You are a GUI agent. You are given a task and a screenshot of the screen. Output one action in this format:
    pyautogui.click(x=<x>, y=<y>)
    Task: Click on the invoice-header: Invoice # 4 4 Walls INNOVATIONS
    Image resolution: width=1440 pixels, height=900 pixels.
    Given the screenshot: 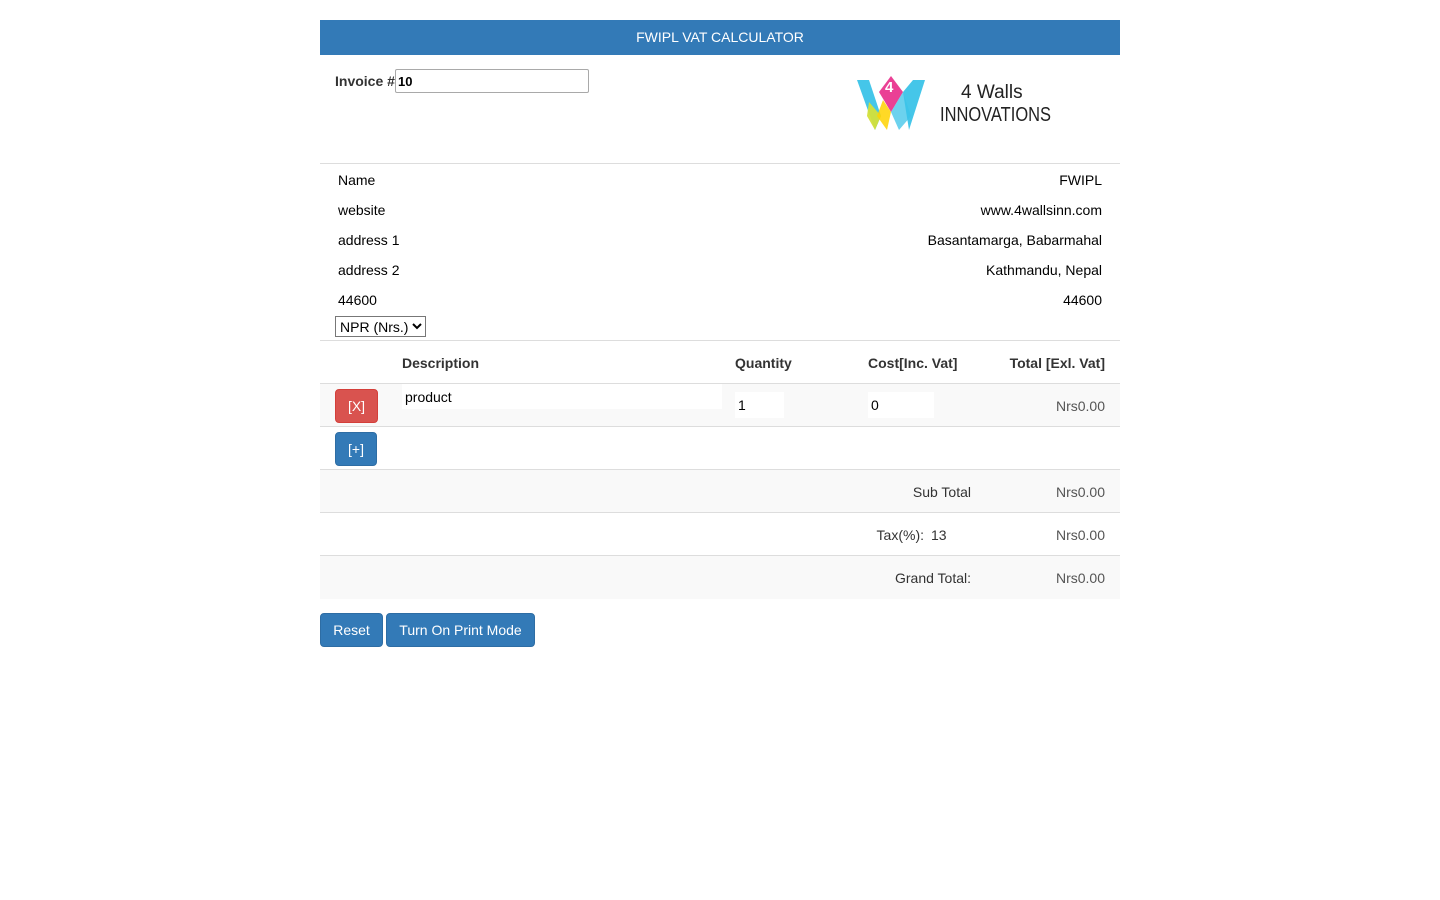 What is the action you would take?
    pyautogui.click(x=720, y=109)
    